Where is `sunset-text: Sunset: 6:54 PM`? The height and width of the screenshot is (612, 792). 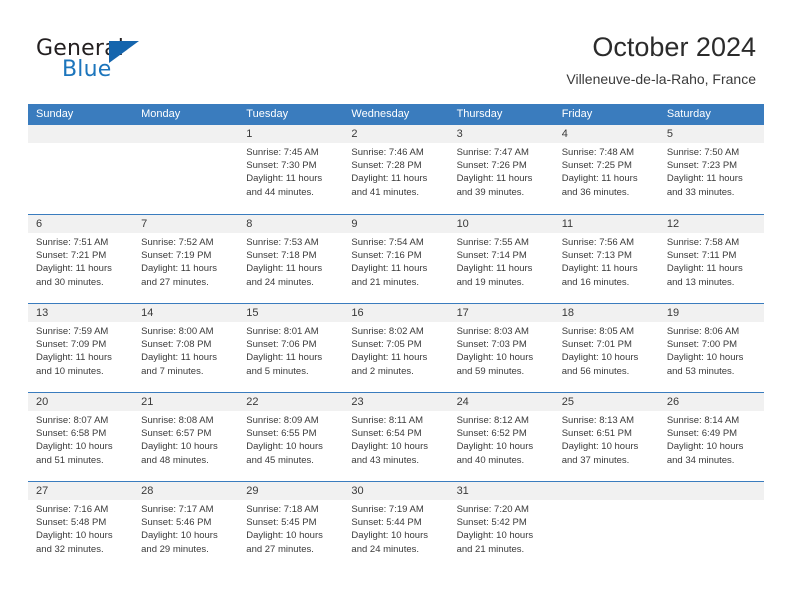 sunset-text: Sunset: 6:54 PM is located at coordinates (386, 434).